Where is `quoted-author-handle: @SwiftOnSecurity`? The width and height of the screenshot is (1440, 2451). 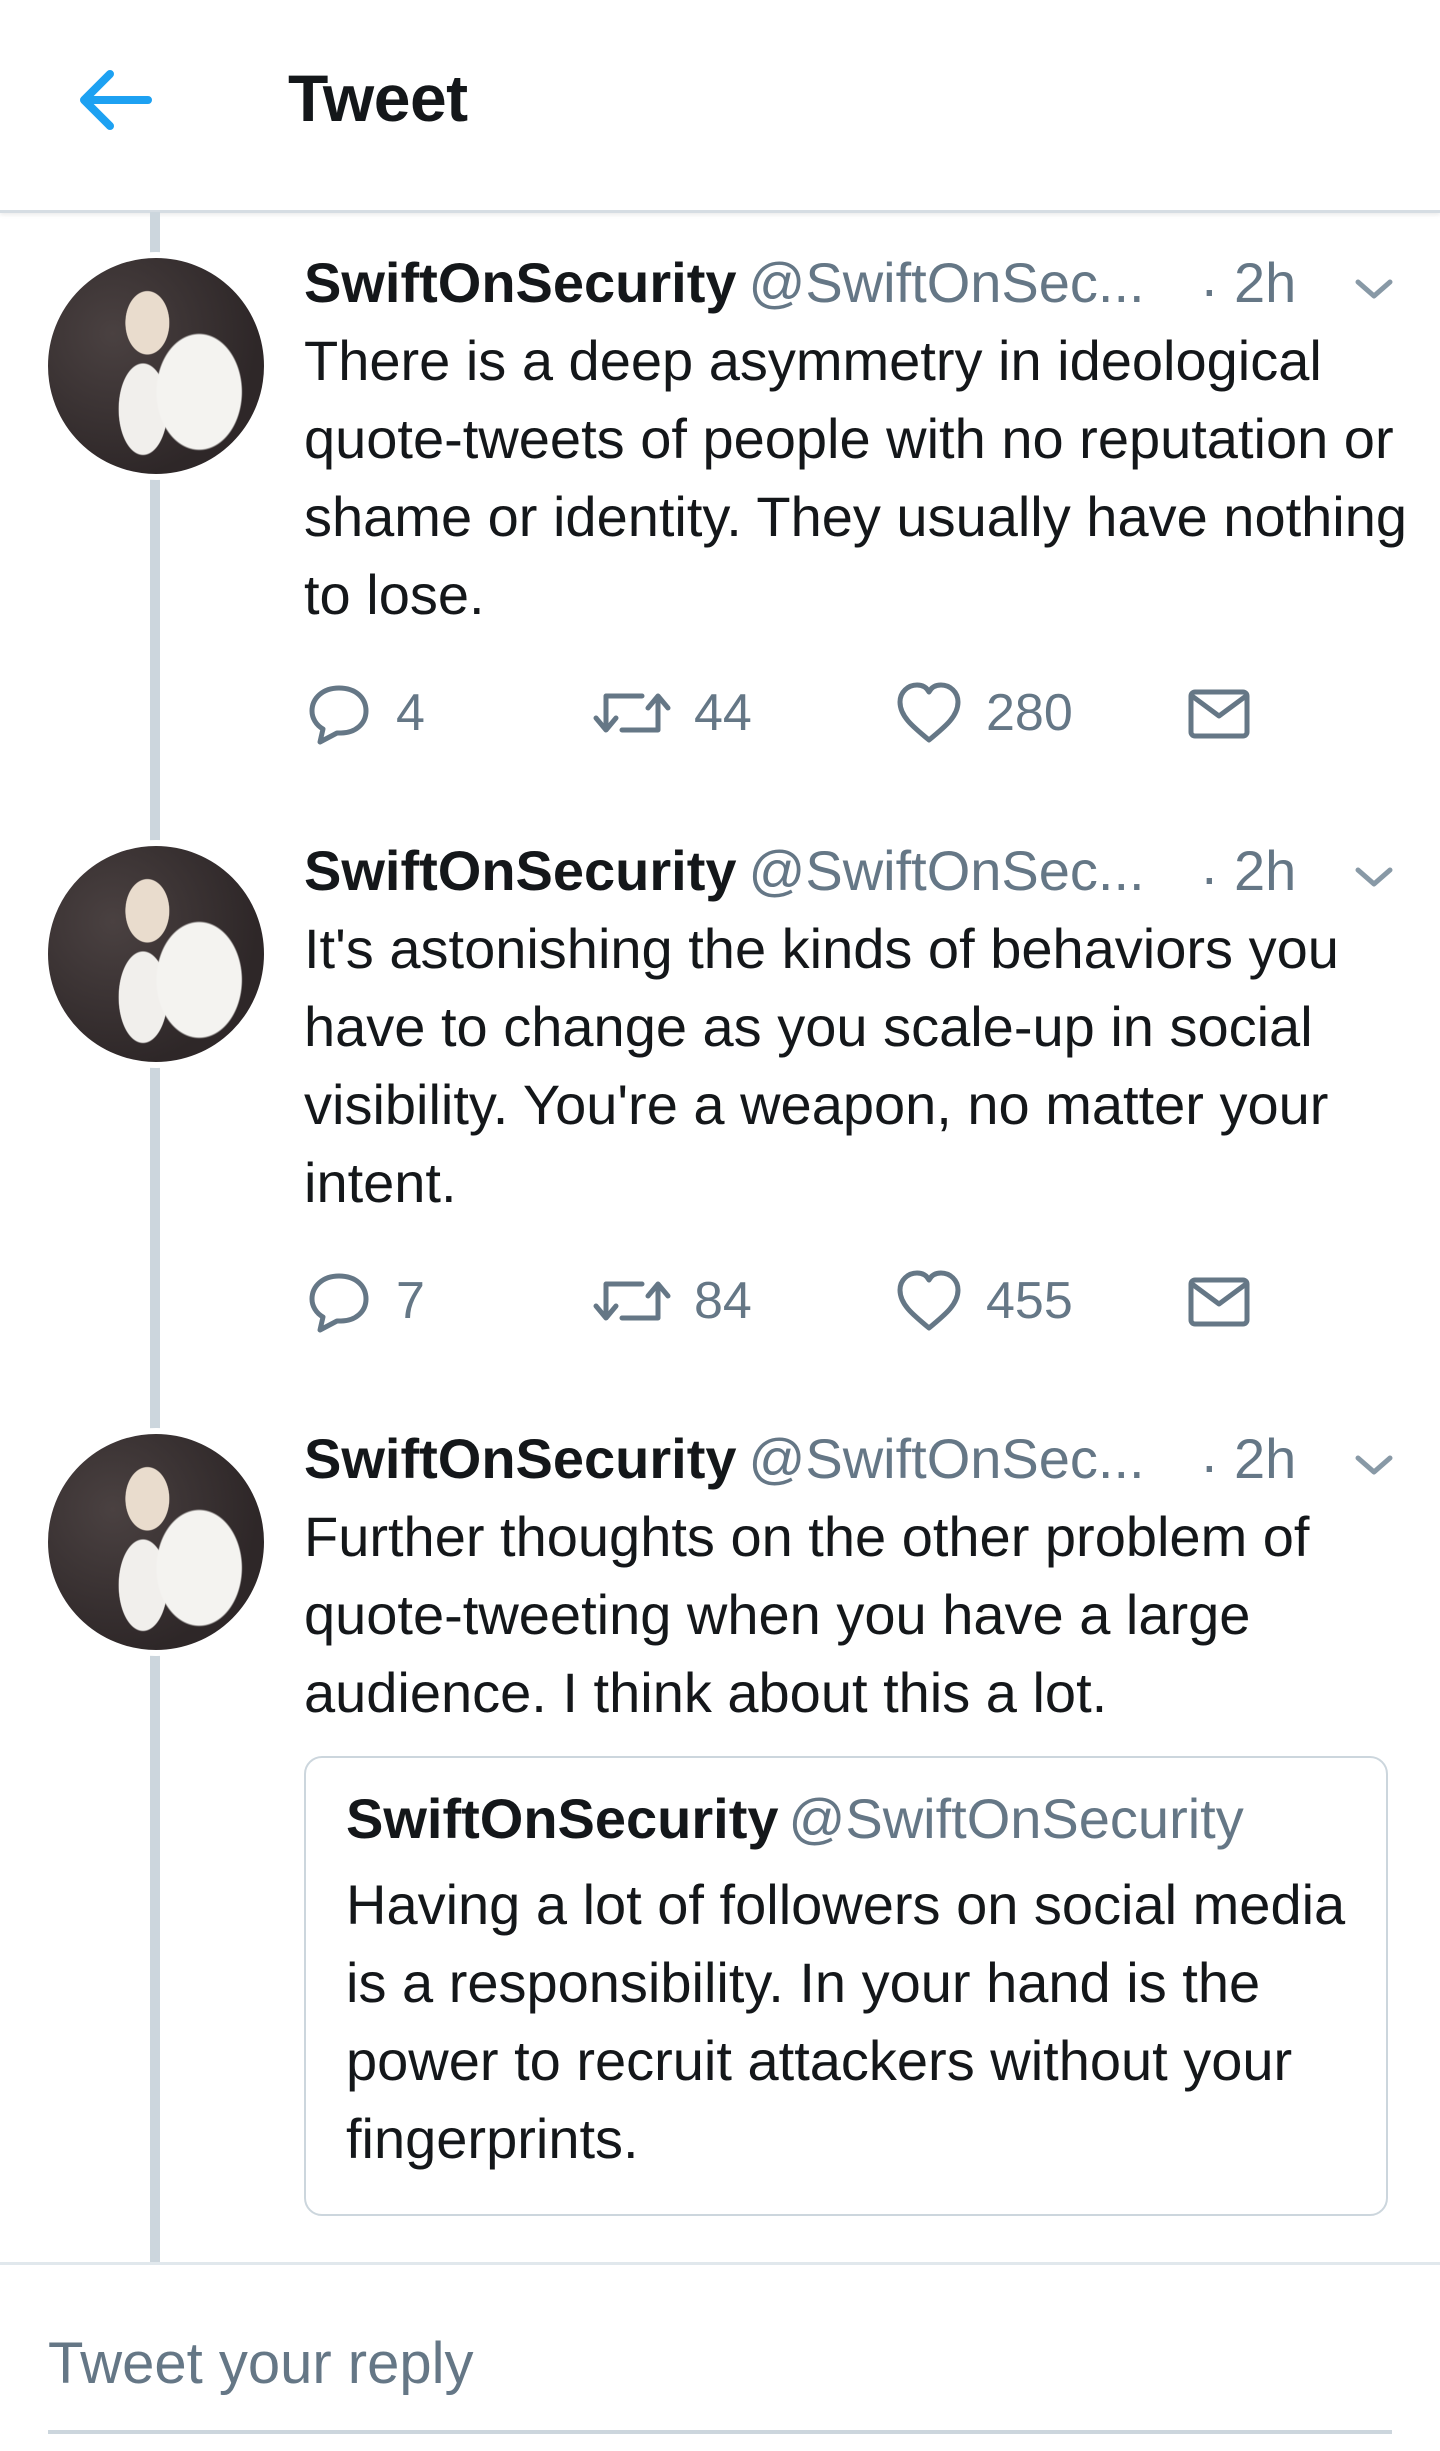 quoted-author-handle: @SwiftOnSecurity is located at coordinates (1016, 1818).